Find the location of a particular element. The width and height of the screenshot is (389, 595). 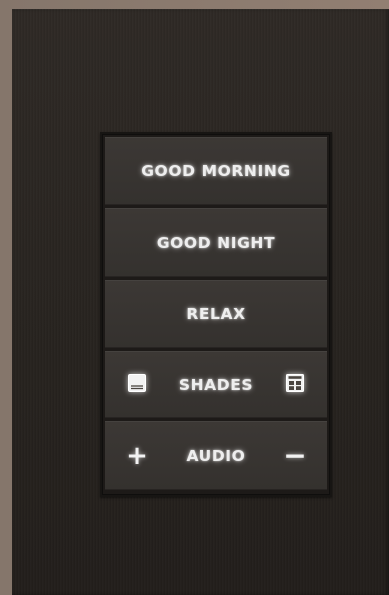

shade-down-icon is located at coordinates (137, 385).